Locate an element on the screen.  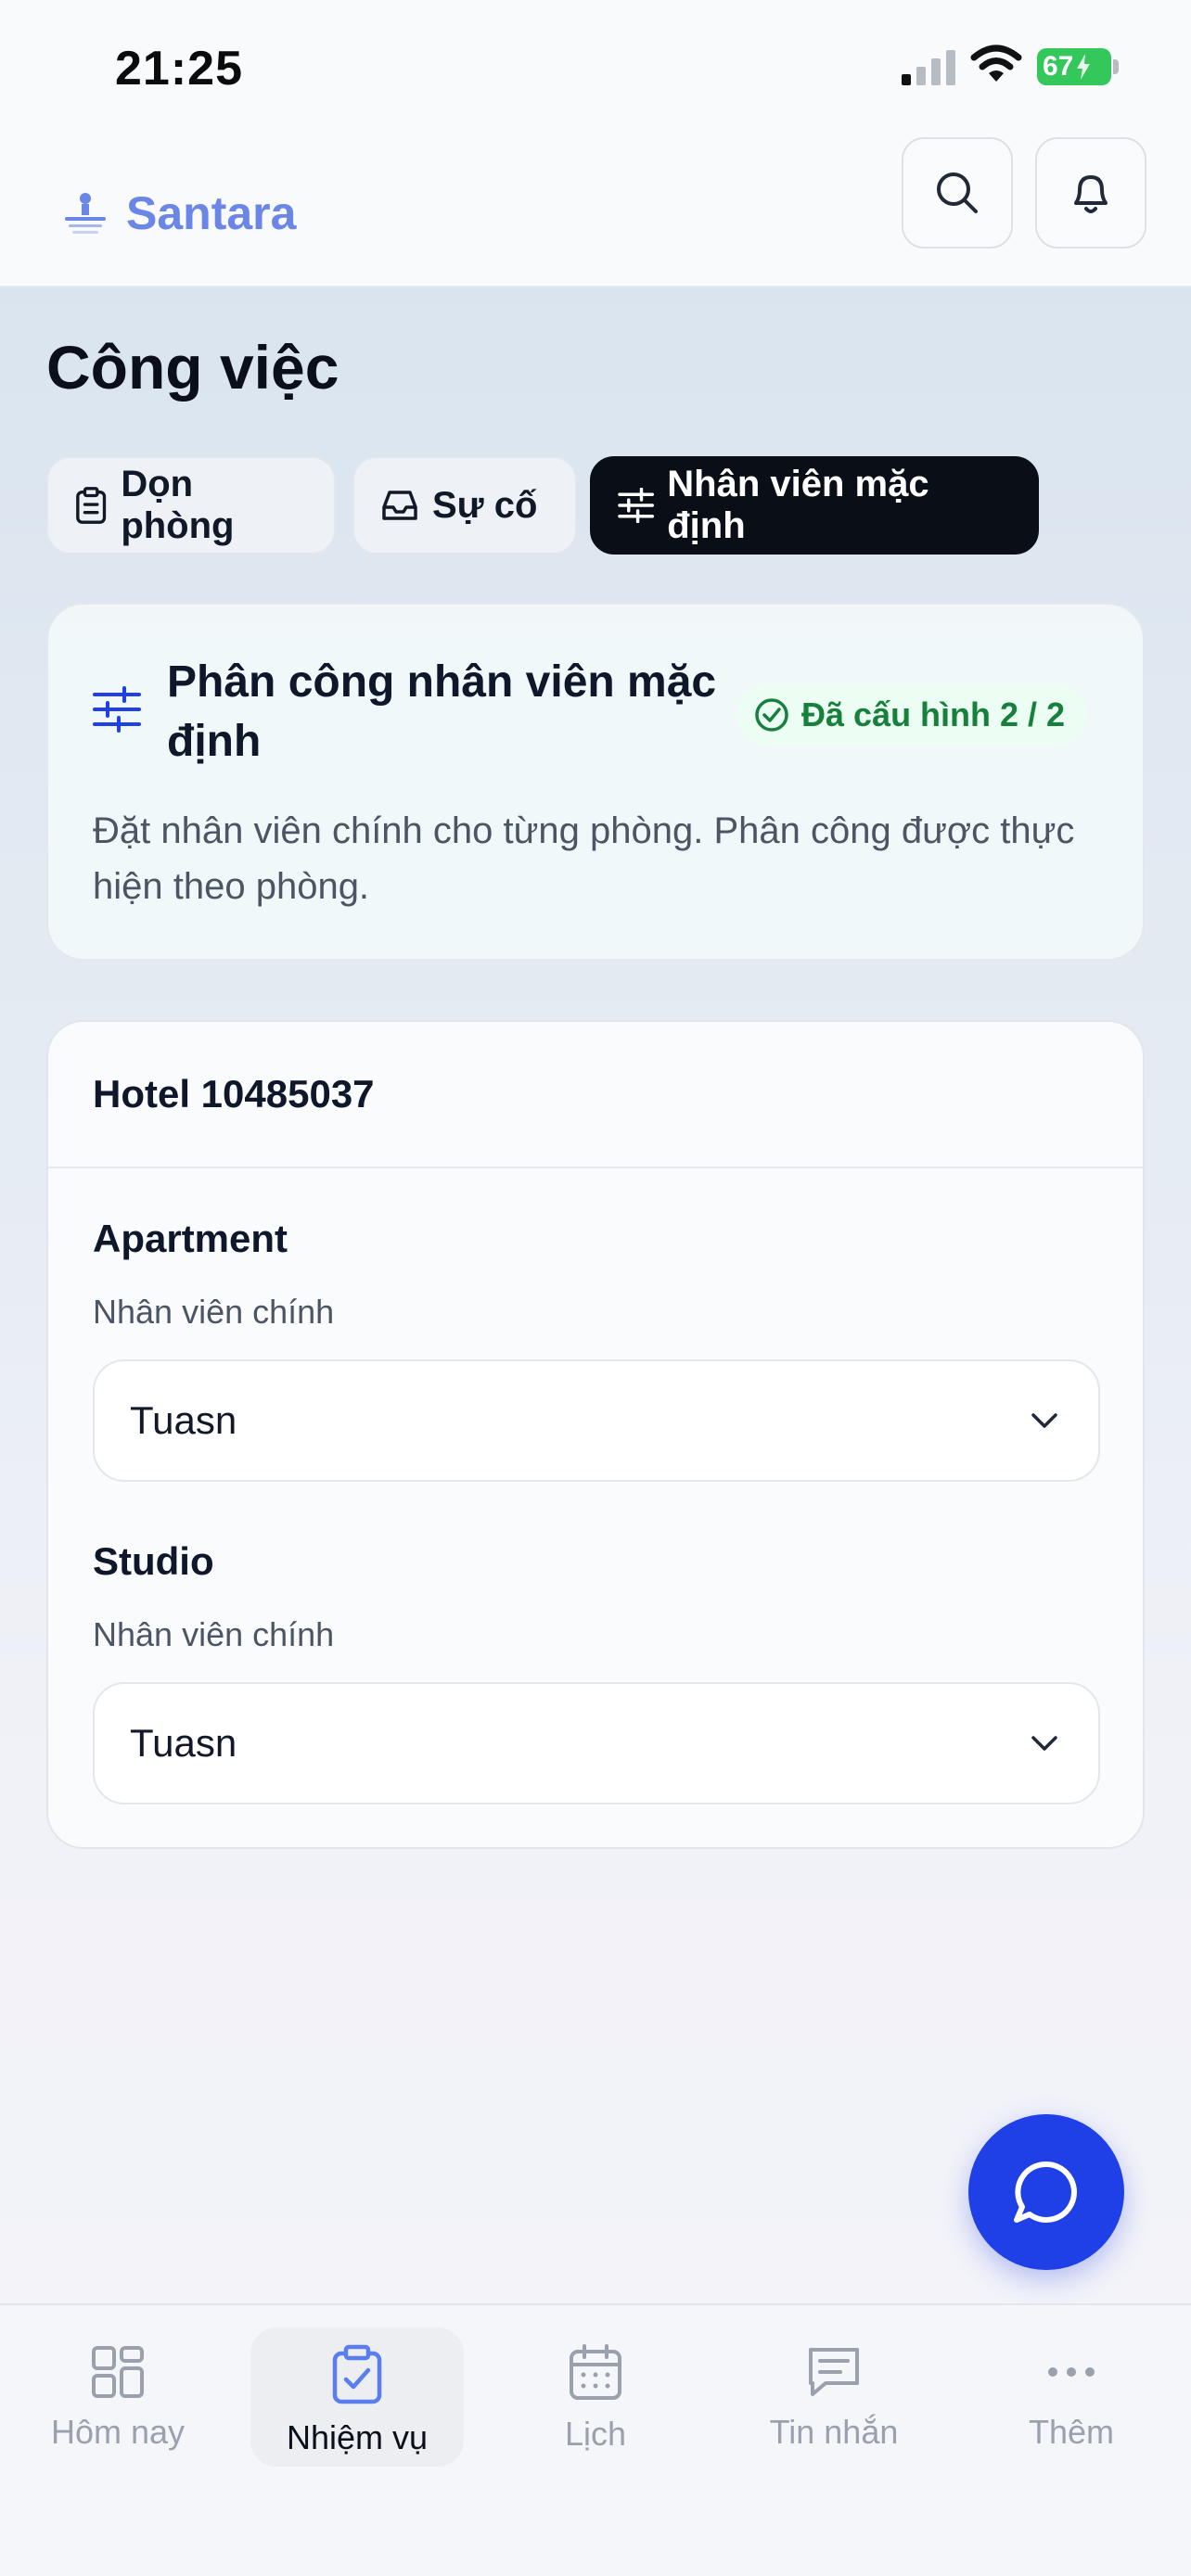
nav-item-today-label: Hôm nay is located at coordinates (118, 2432).